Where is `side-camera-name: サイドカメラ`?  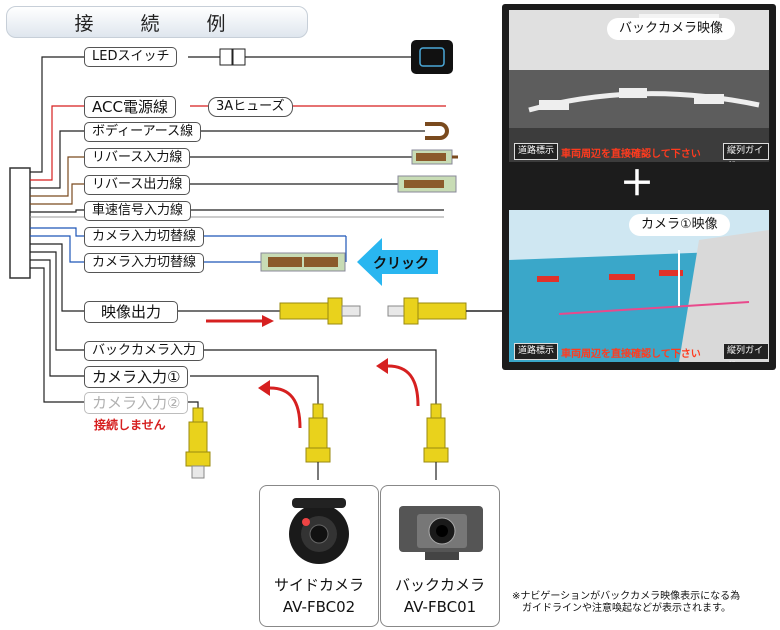 side-camera-name: サイドカメラ is located at coordinates (318, 585).